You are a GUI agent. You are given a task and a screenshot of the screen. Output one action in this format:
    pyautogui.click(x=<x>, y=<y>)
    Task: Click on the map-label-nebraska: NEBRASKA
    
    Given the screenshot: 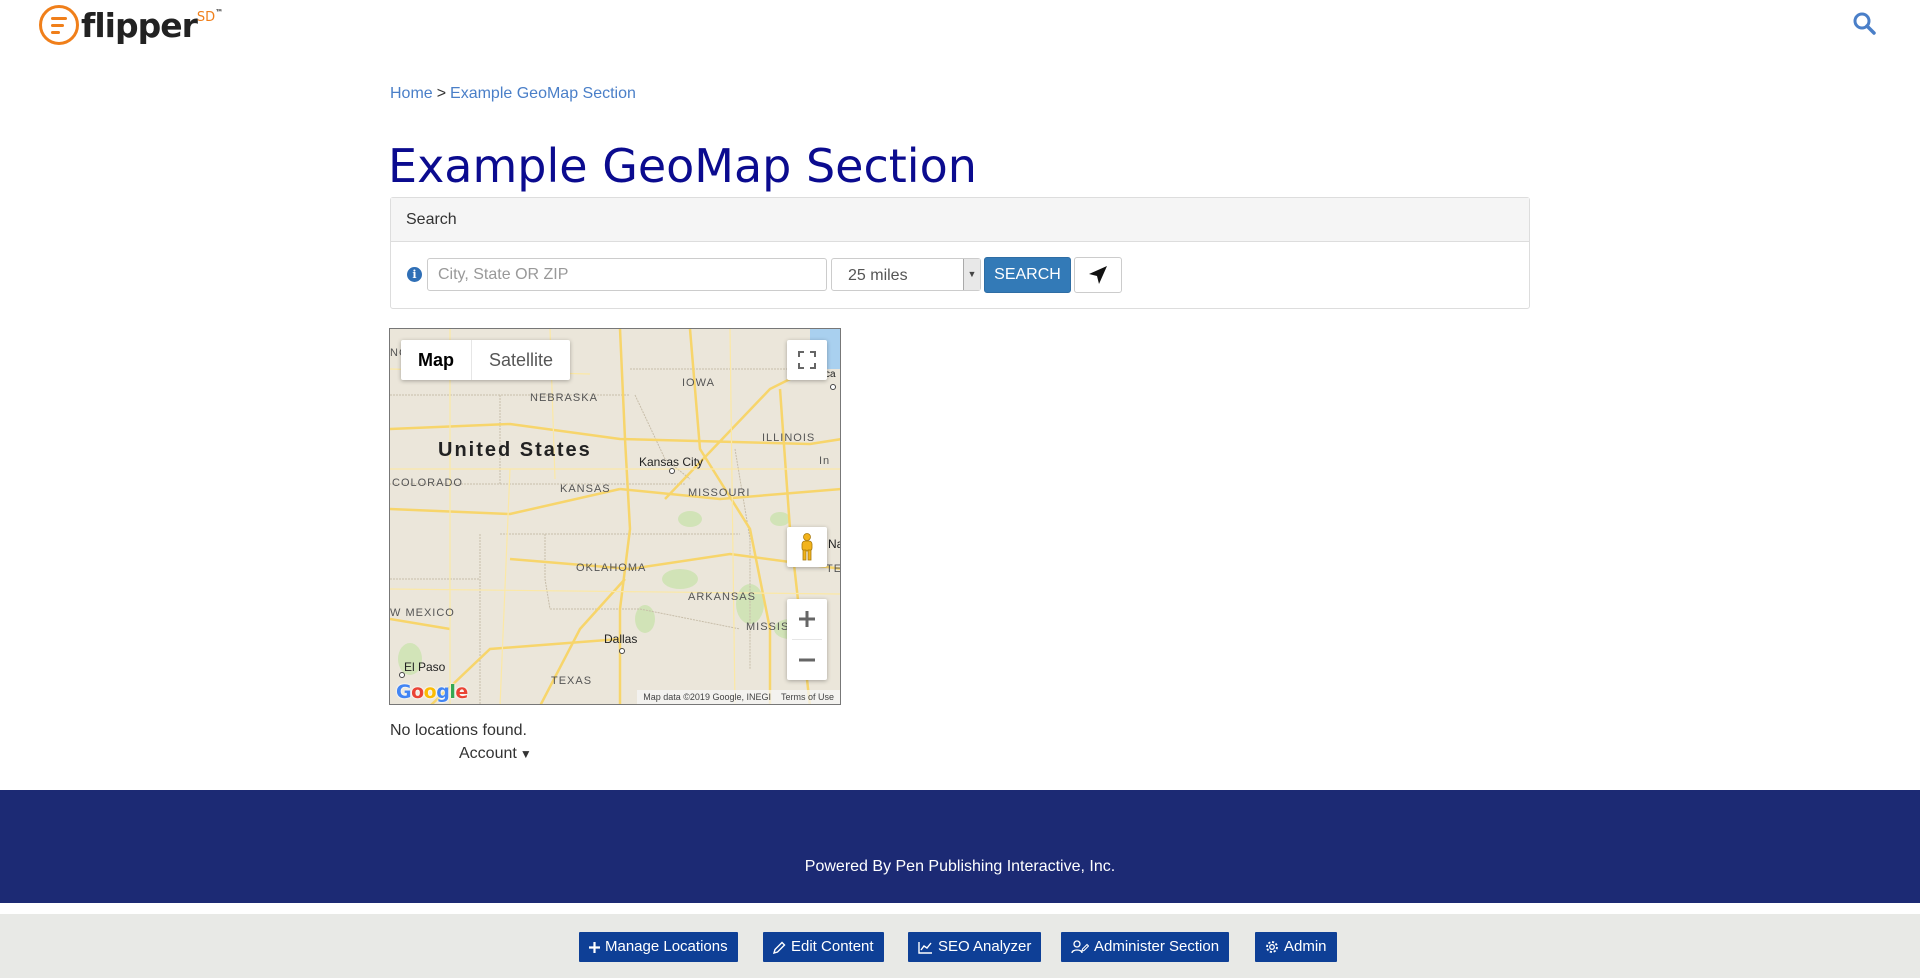 What is the action you would take?
    pyautogui.click(x=564, y=398)
    